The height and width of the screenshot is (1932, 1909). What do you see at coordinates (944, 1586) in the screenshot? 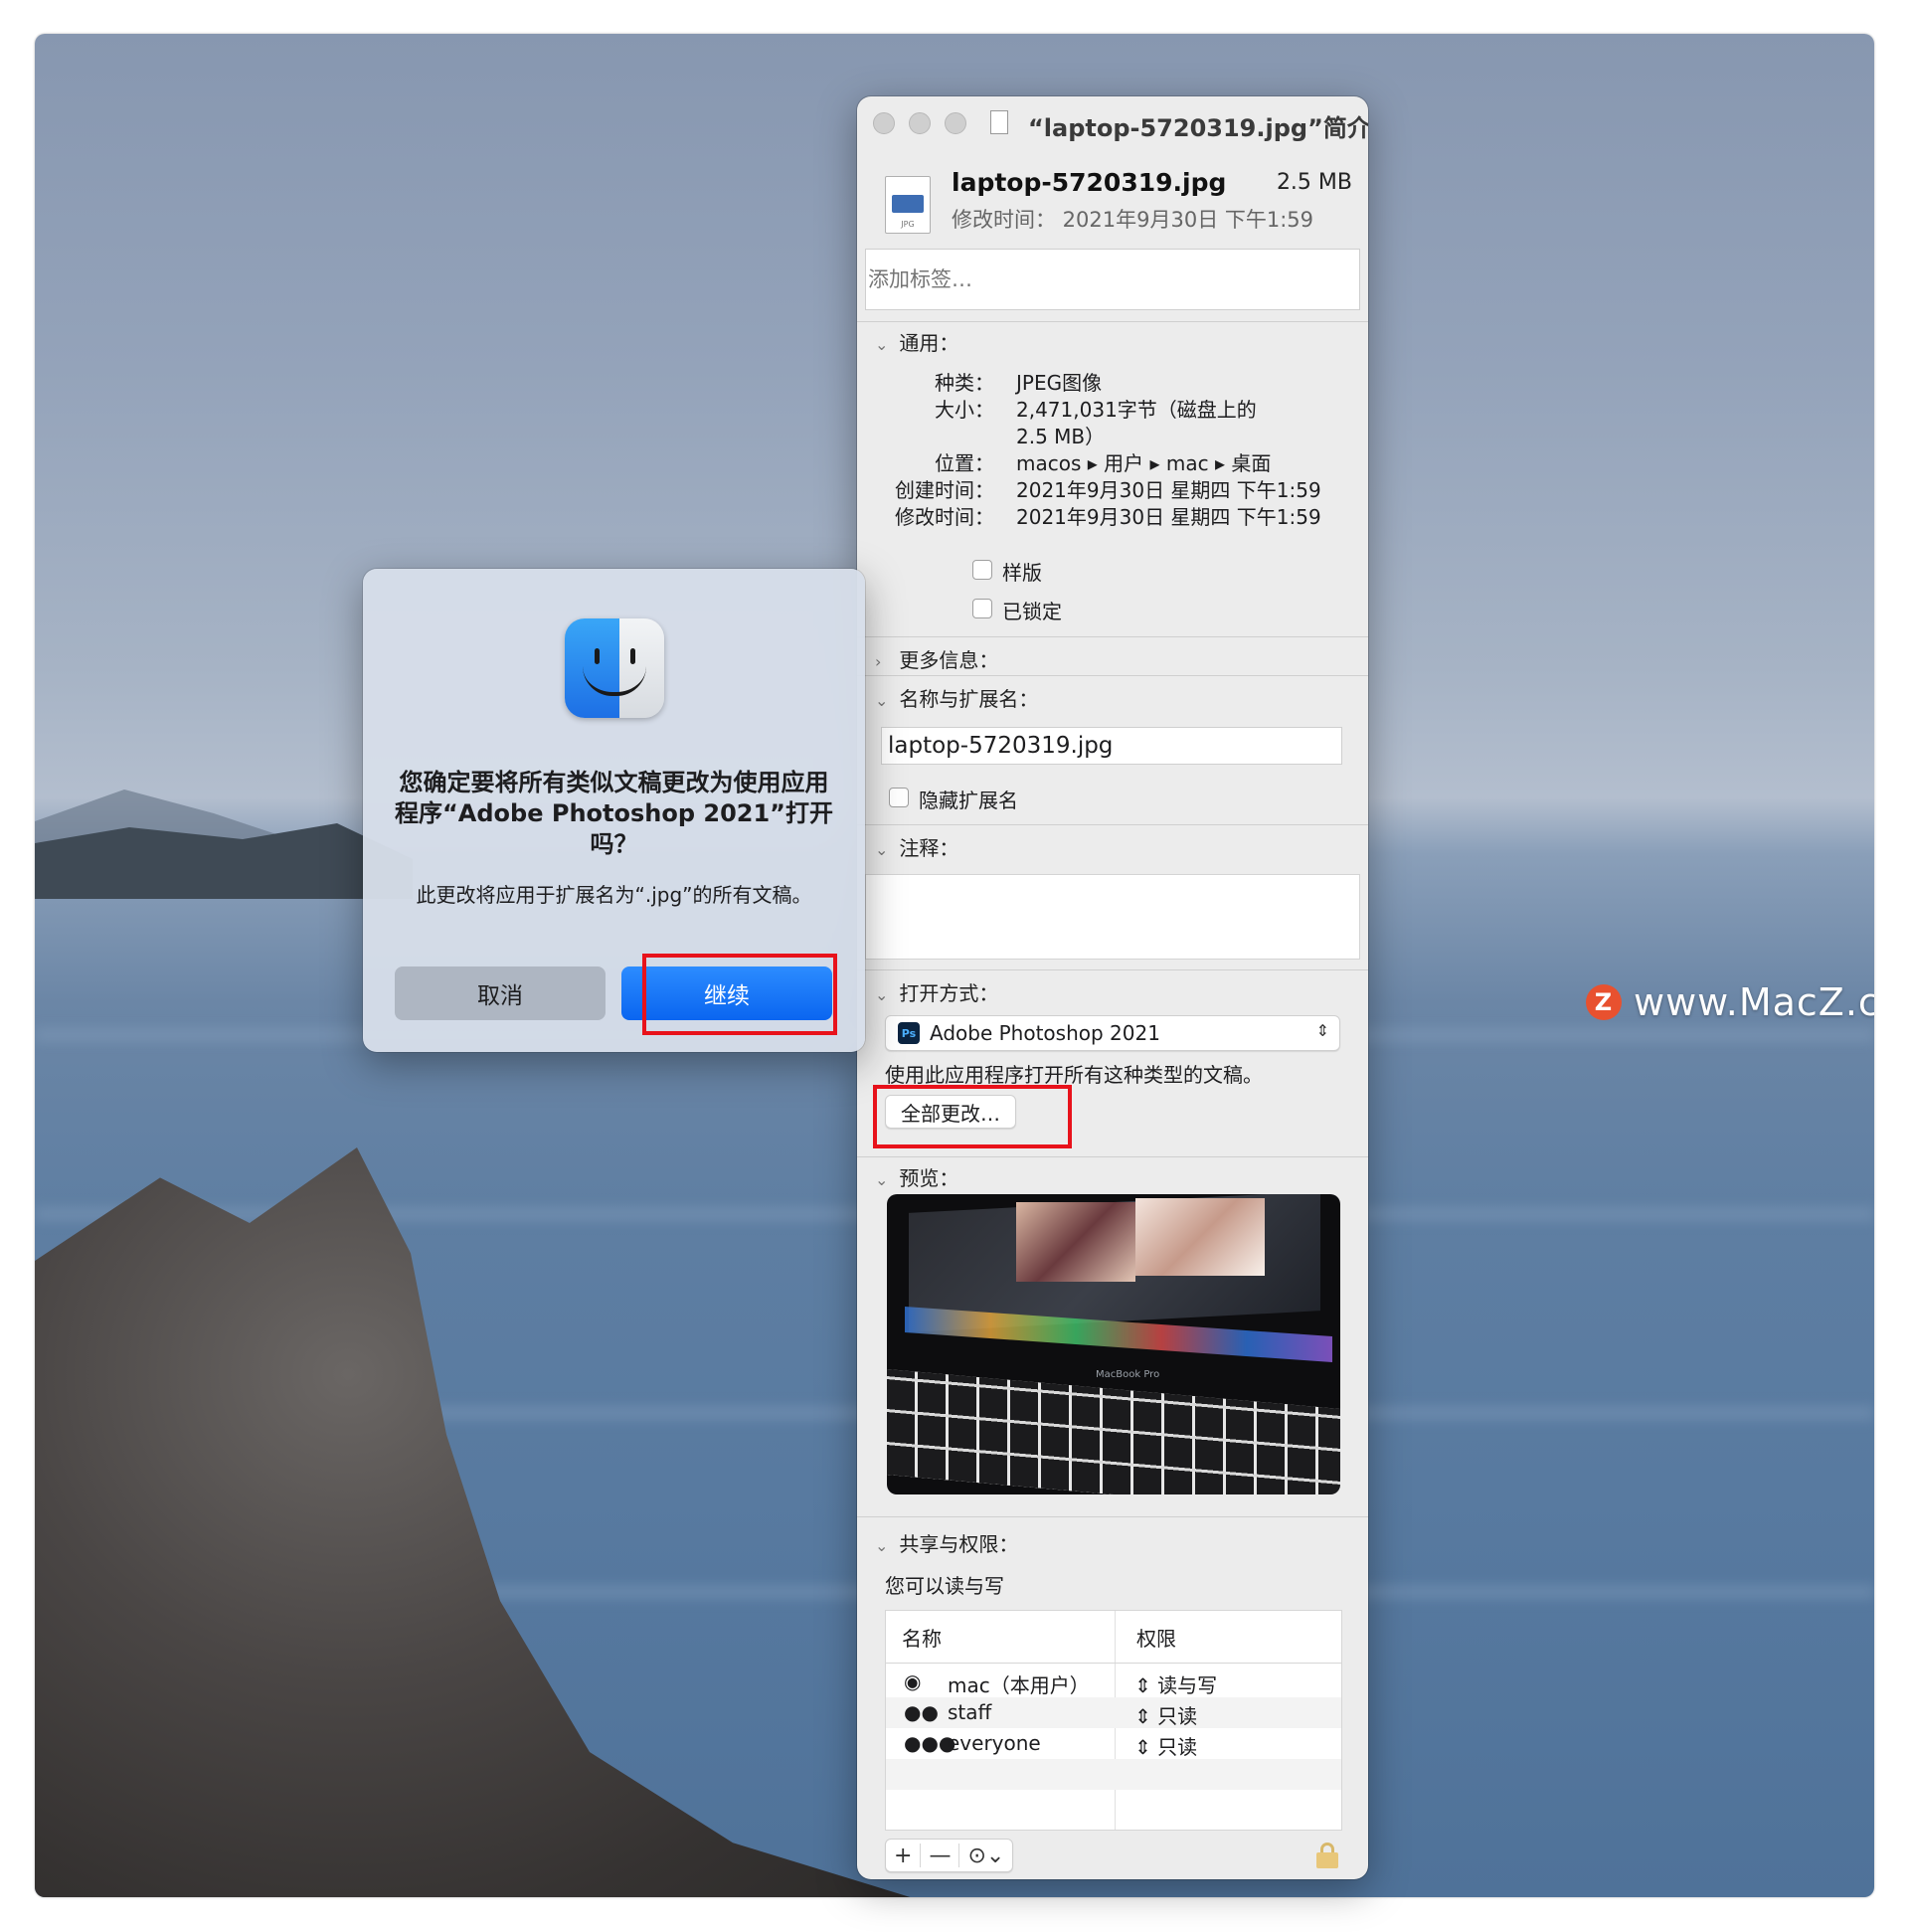
I see `permission-note: 您可以读与写` at bounding box center [944, 1586].